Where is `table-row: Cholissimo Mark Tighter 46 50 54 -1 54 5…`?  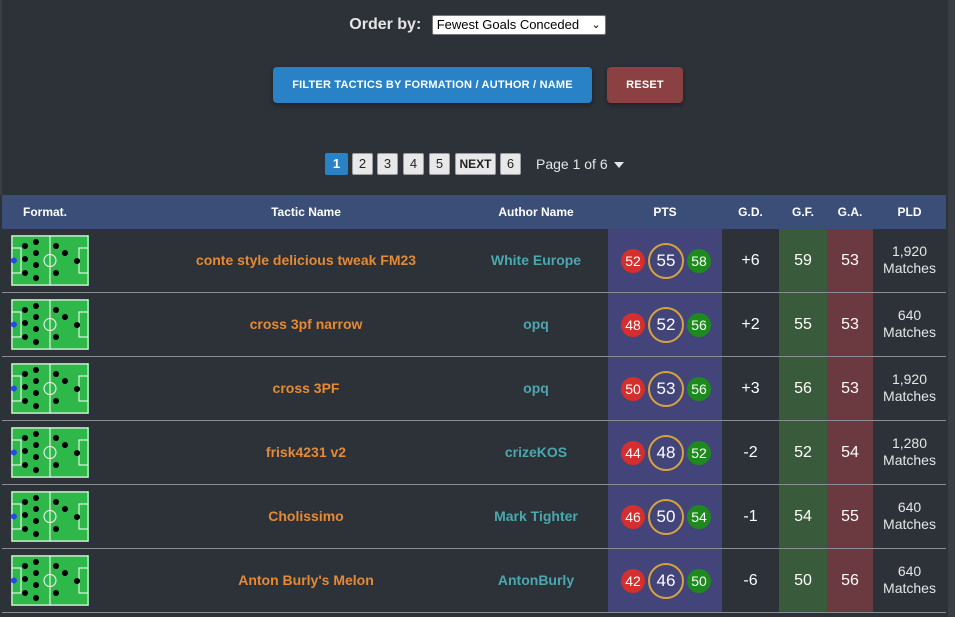
table-row: Cholissimo Mark Tighter 46 50 54 -1 54 5… is located at coordinates (474, 517).